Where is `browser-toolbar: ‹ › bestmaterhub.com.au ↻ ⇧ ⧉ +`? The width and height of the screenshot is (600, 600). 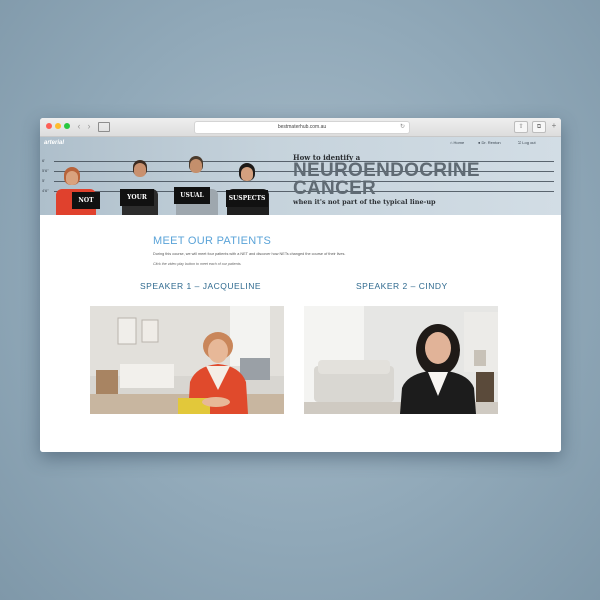 browser-toolbar: ‹ › bestmaterhub.com.au ↻ ⇧ ⧉ + is located at coordinates (300, 127).